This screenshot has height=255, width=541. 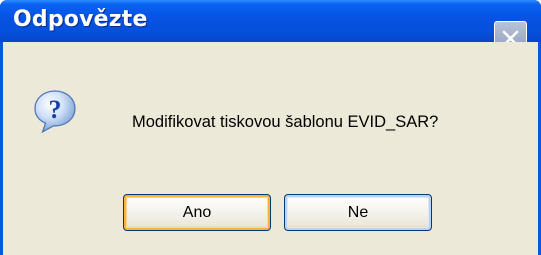 What do you see at coordinates (285, 122) in the screenshot?
I see `dialog-message: Modifikovat tiskovou šablonu EVID_SAR?` at bounding box center [285, 122].